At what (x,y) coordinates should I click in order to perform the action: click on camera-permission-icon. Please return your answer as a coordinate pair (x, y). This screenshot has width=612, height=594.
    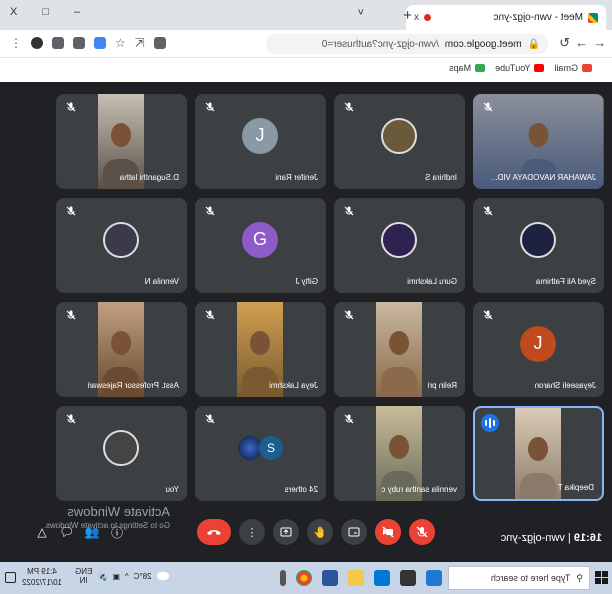
    Looking at the image, I should click on (159, 43).